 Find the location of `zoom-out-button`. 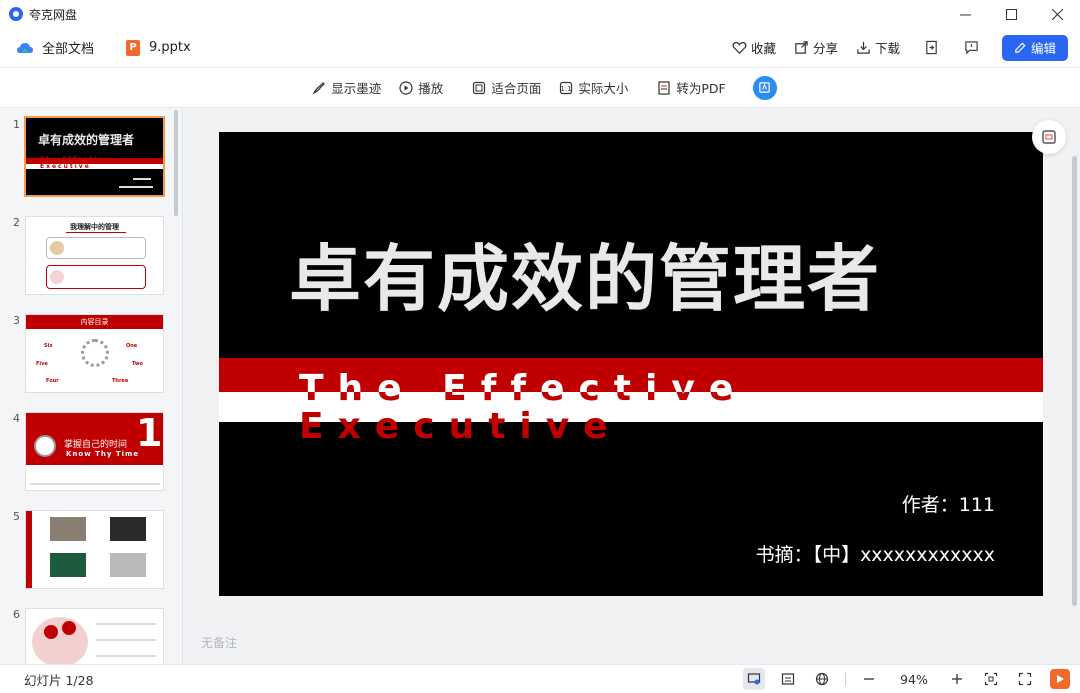

zoom-out-button is located at coordinates (869, 679).